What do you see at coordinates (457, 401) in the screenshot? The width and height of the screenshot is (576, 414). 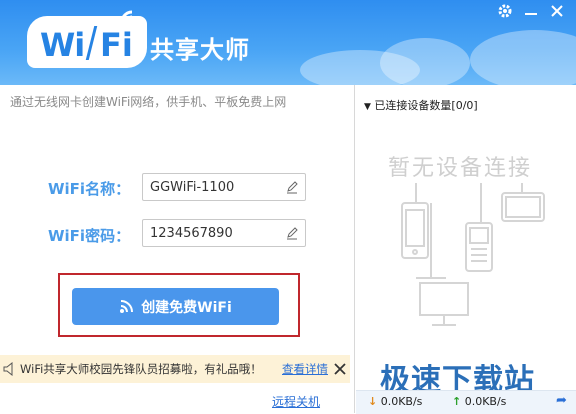 I see `upload-arrow-icon: ↑` at bounding box center [457, 401].